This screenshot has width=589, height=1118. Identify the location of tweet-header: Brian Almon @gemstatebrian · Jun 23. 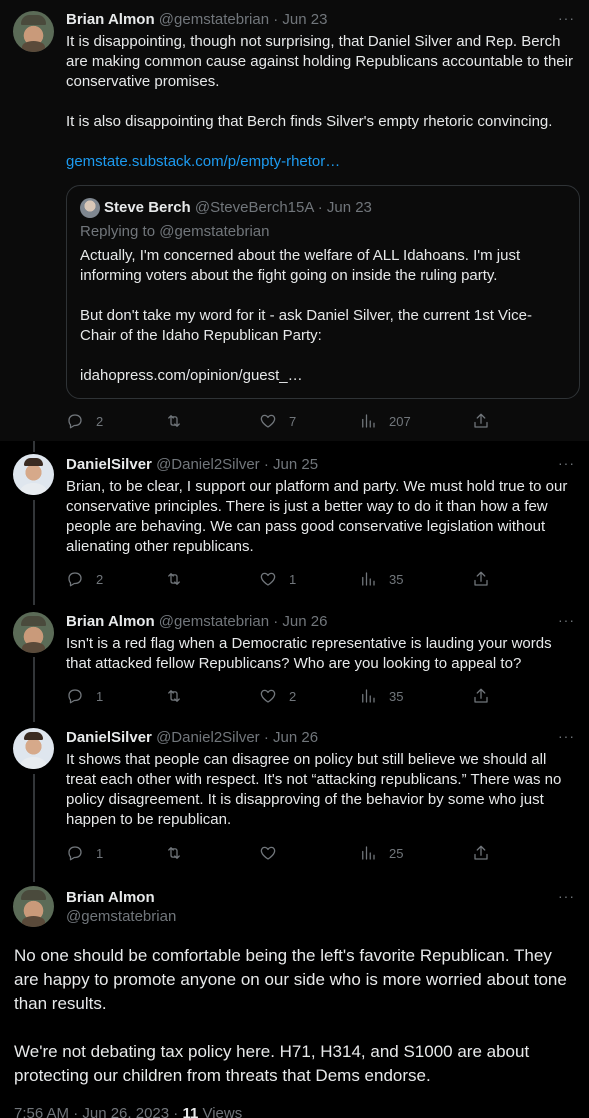
(196, 20).